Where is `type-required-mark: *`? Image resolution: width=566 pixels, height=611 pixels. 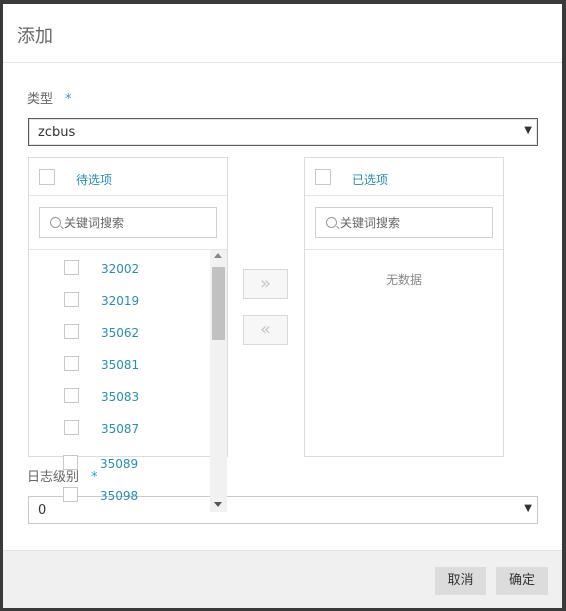 type-required-mark: * is located at coordinates (68, 99).